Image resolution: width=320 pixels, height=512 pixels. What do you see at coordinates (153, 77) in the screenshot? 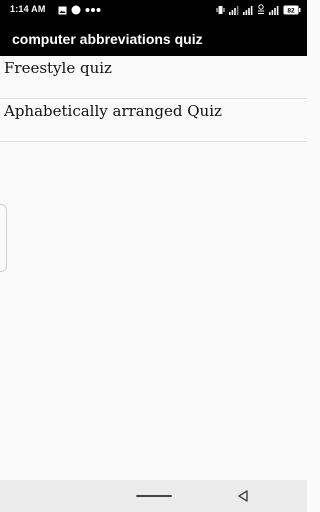
I see `list-item-freestyle-quiz: Freestyle quiz` at bounding box center [153, 77].